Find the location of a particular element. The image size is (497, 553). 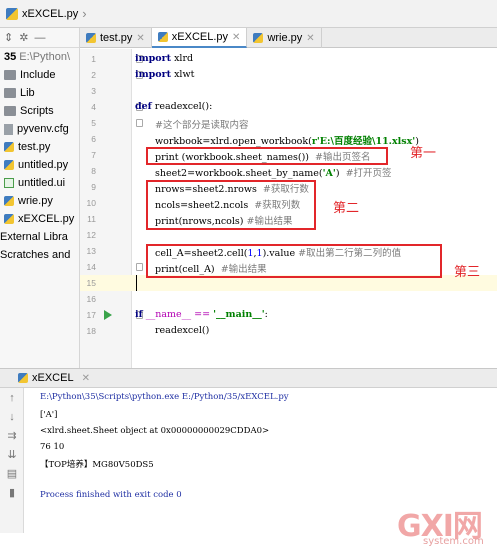

tree-root-label: 35 is located at coordinates (10, 57).